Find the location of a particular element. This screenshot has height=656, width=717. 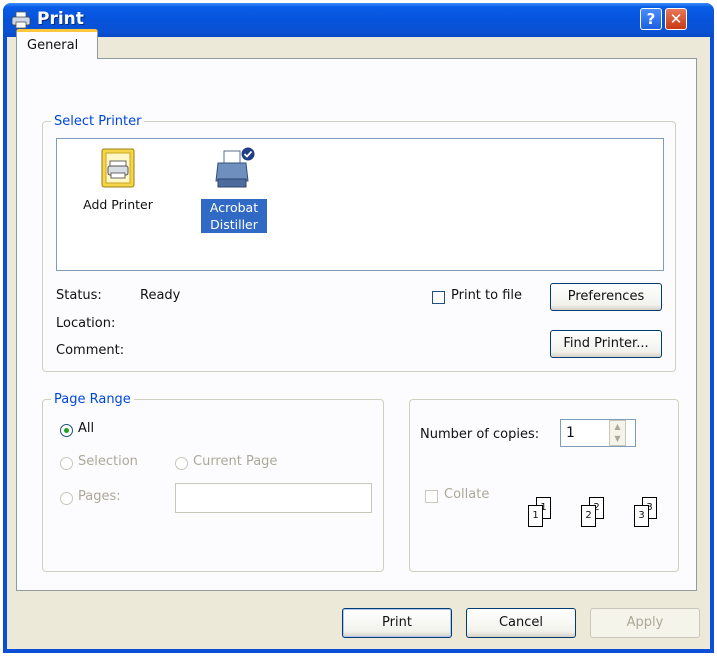

spinner-up-icon: ▲ is located at coordinates (617, 427).